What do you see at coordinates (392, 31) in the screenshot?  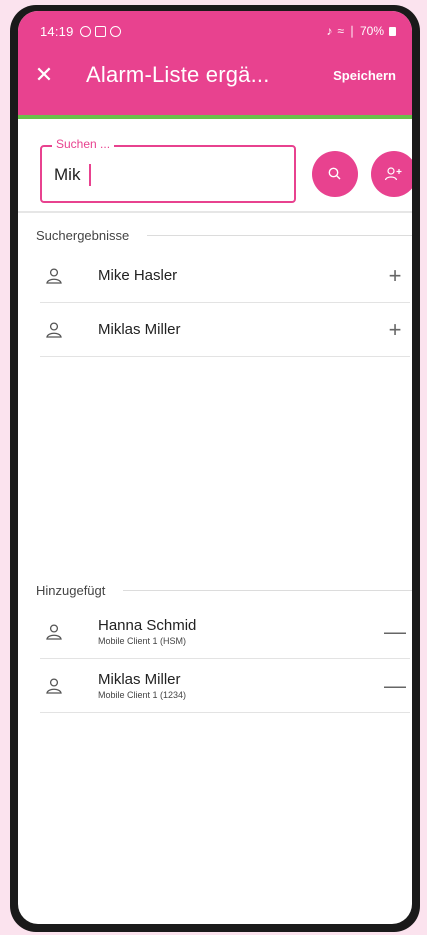 I see `battery-icon` at bounding box center [392, 31].